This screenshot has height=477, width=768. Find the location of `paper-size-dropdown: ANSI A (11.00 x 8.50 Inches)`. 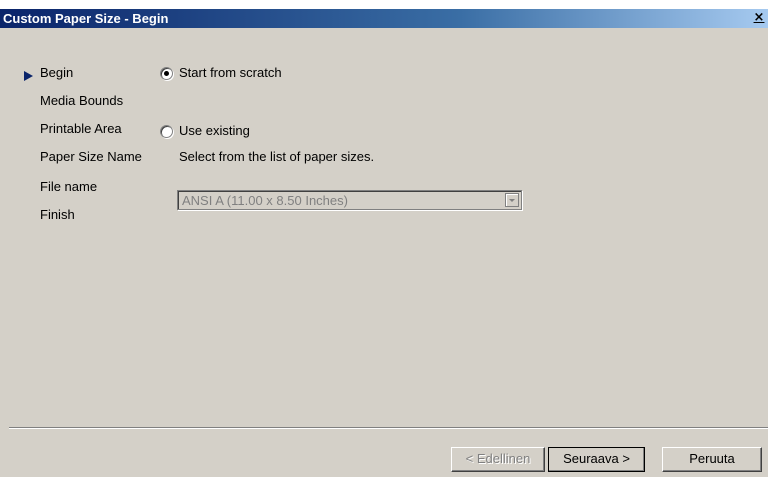

paper-size-dropdown: ANSI A (11.00 x 8.50 Inches) is located at coordinates (349, 200).